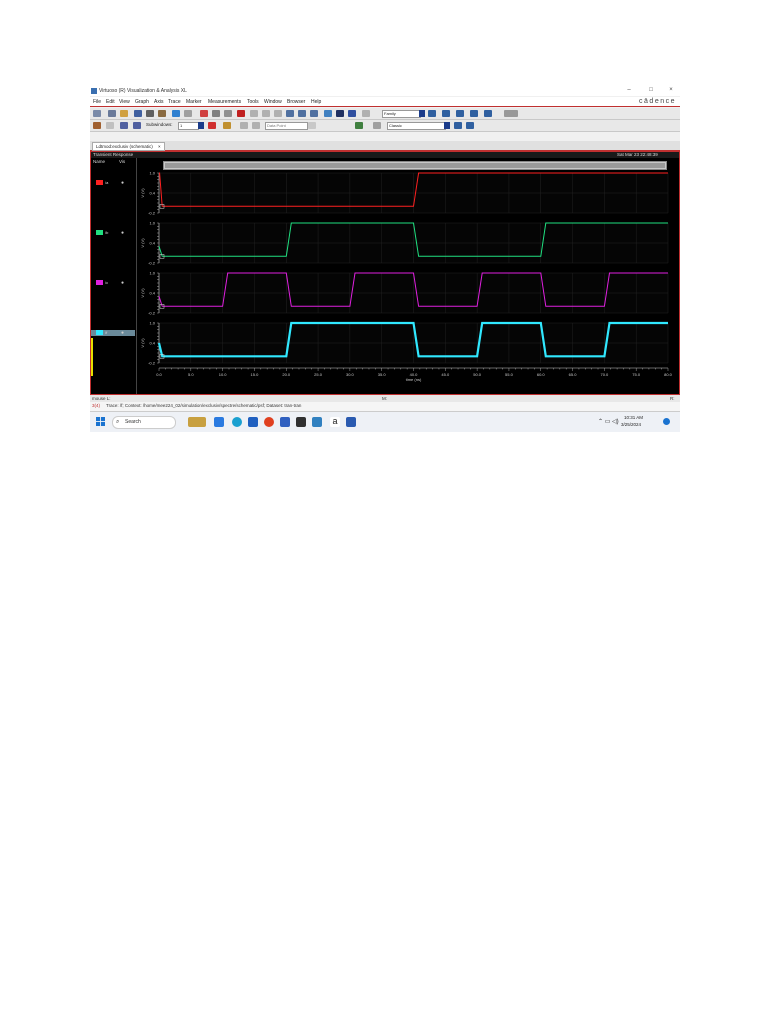  Describe the element at coordinates (266, 113) in the screenshot. I see `zoom-tool-2-icon` at that location.